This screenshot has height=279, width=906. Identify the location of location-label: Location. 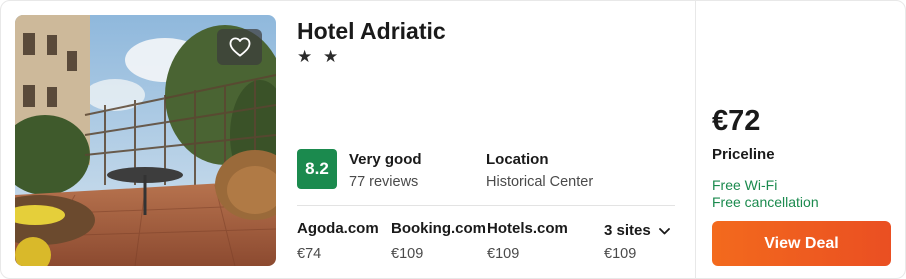
(517, 159).